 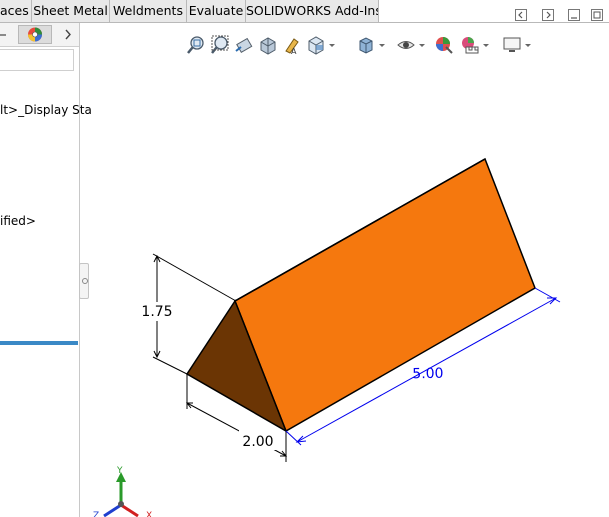 I want to click on triad-y-label: Y, so click(x=119, y=471).